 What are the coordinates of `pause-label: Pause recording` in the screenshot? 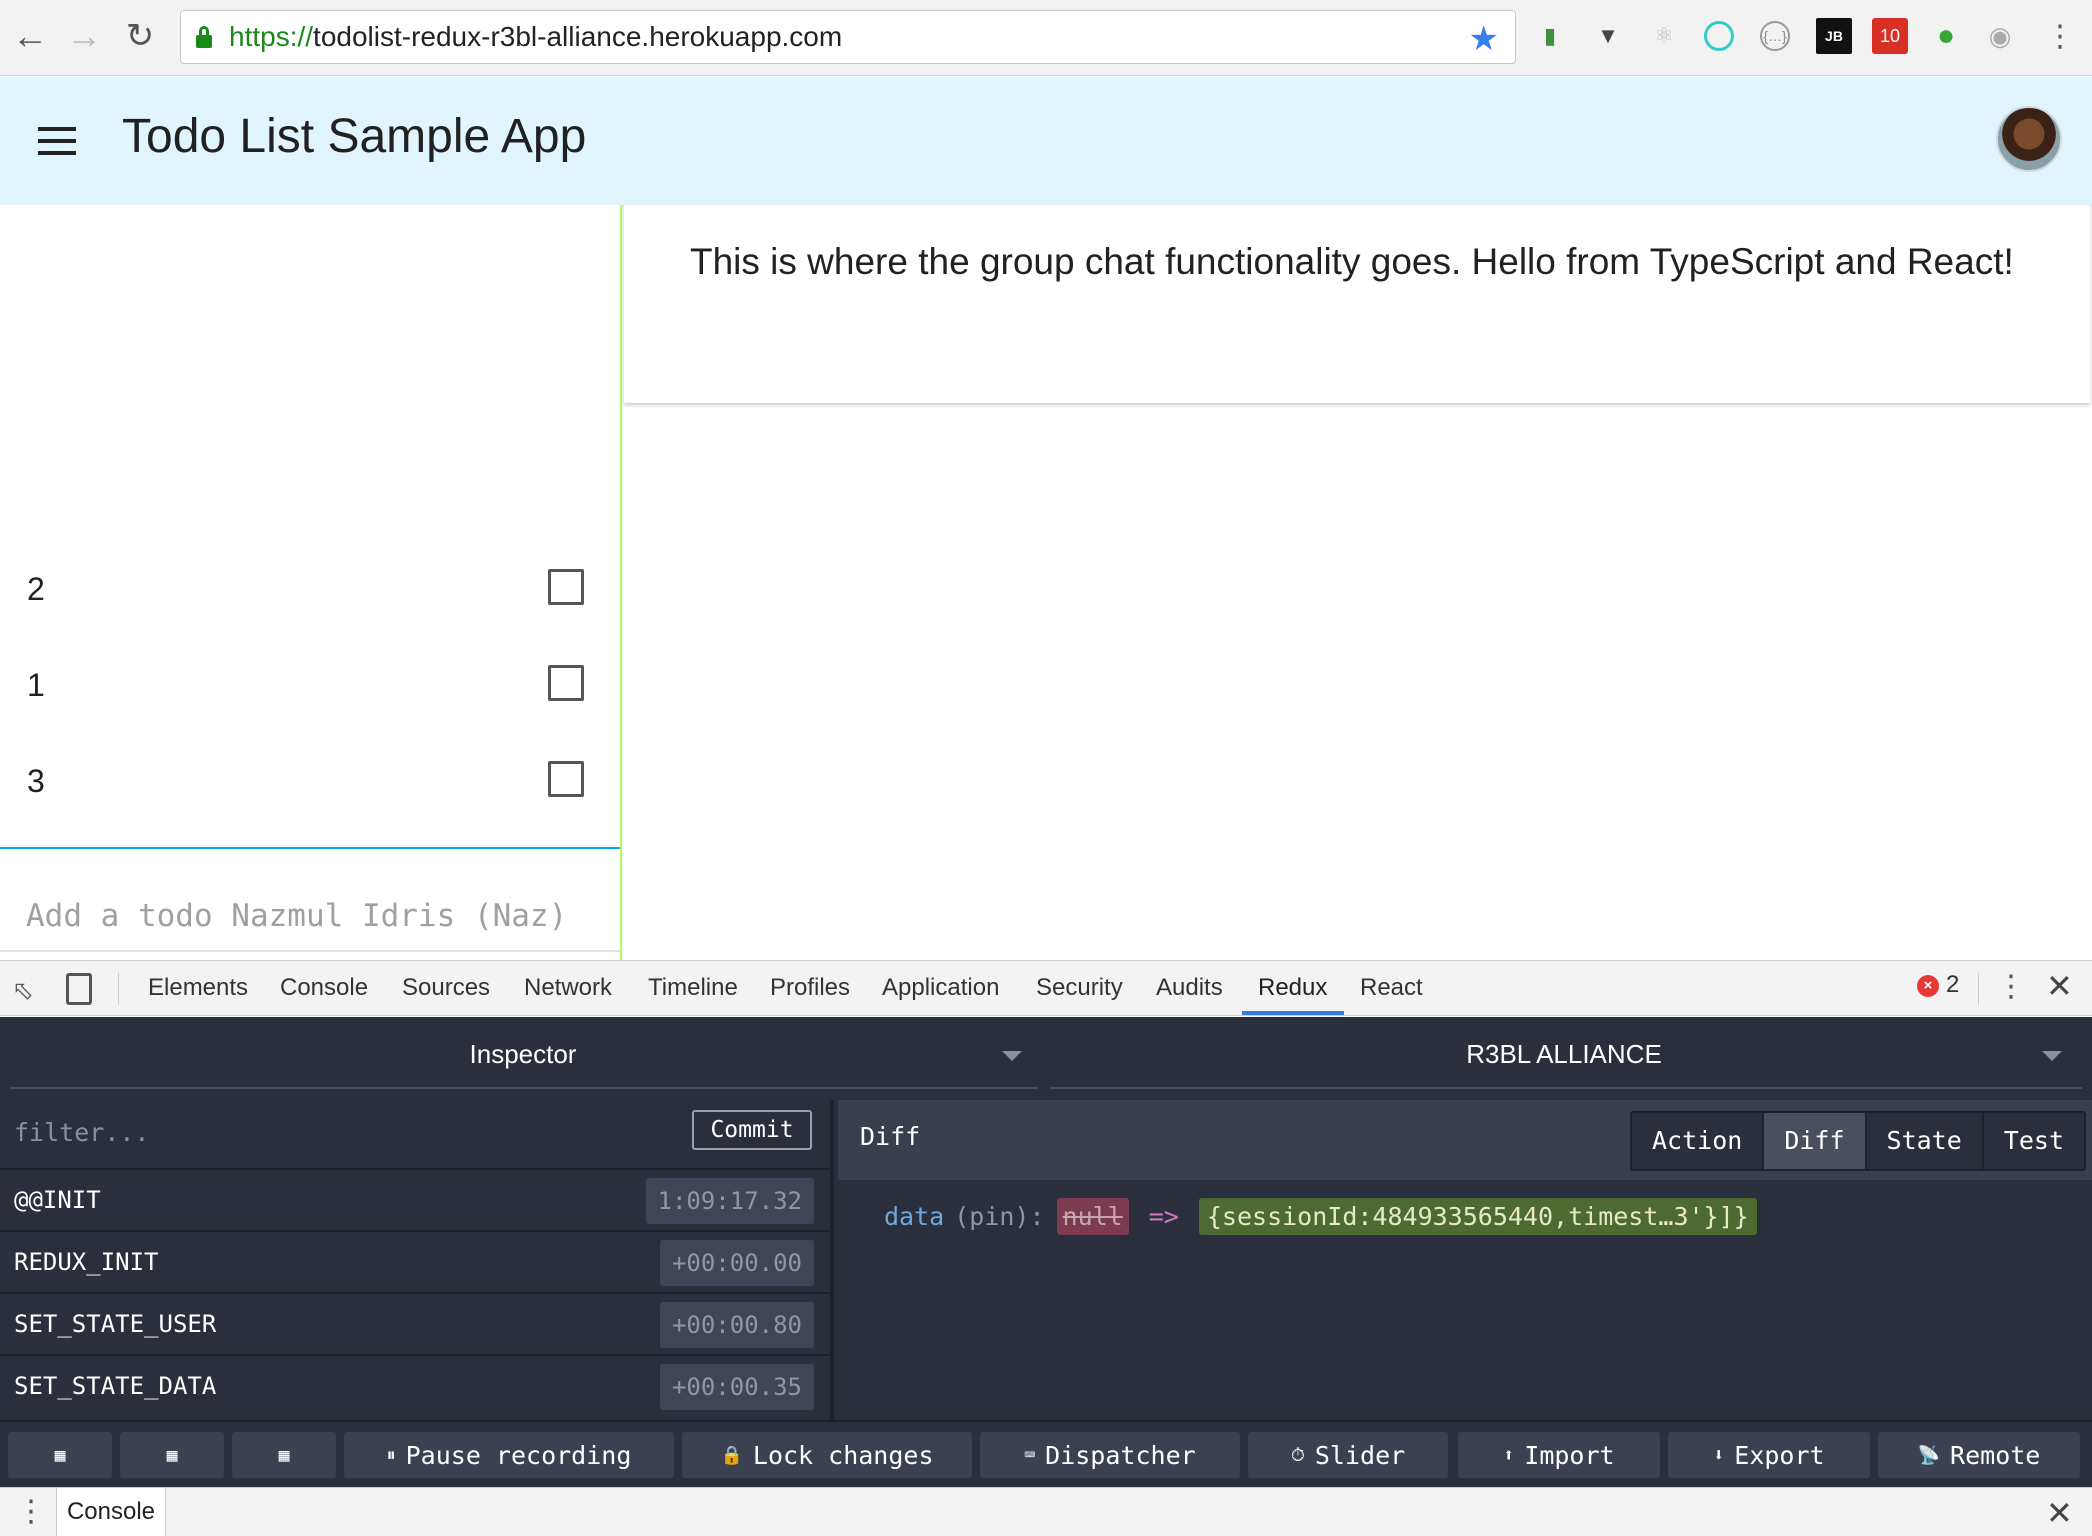 It's located at (518, 1455).